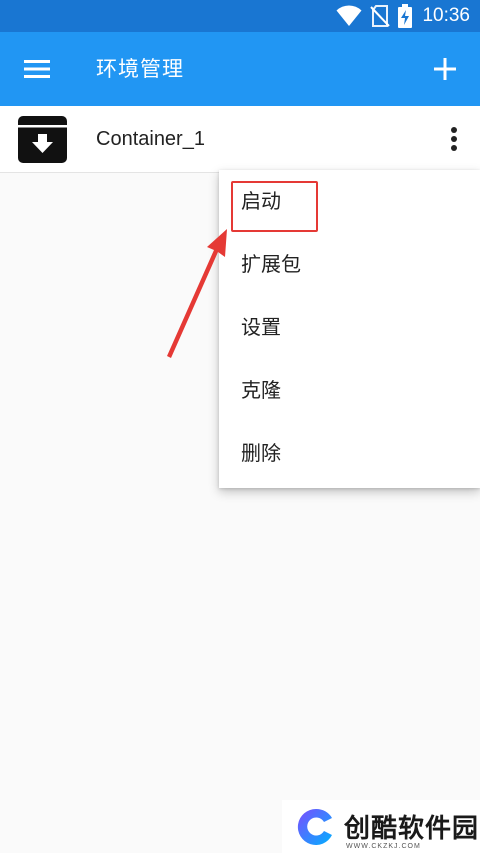 This screenshot has width=480, height=853. I want to click on app-bar: 环境管理, so click(240, 69).